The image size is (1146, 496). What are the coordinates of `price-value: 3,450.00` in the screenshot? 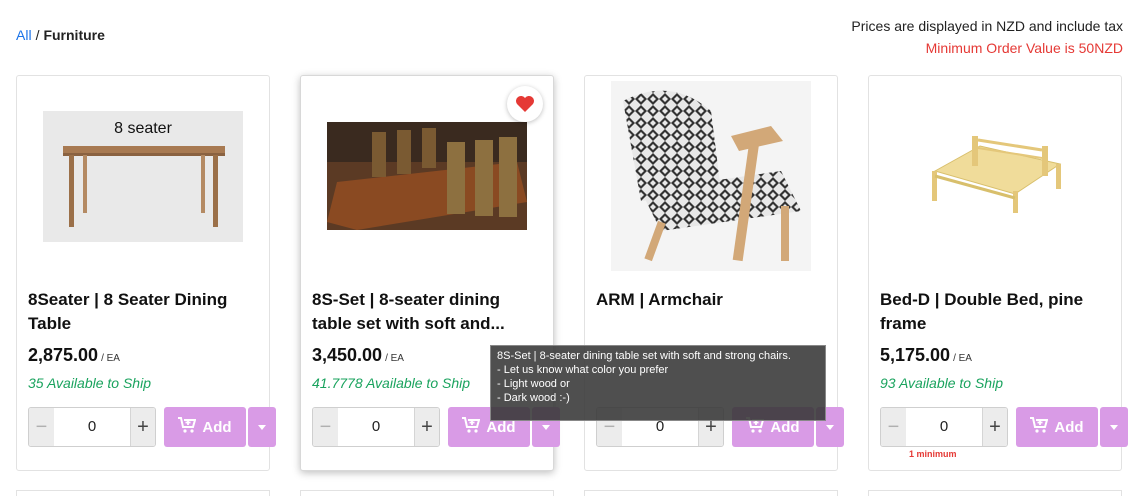 It's located at (347, 355).